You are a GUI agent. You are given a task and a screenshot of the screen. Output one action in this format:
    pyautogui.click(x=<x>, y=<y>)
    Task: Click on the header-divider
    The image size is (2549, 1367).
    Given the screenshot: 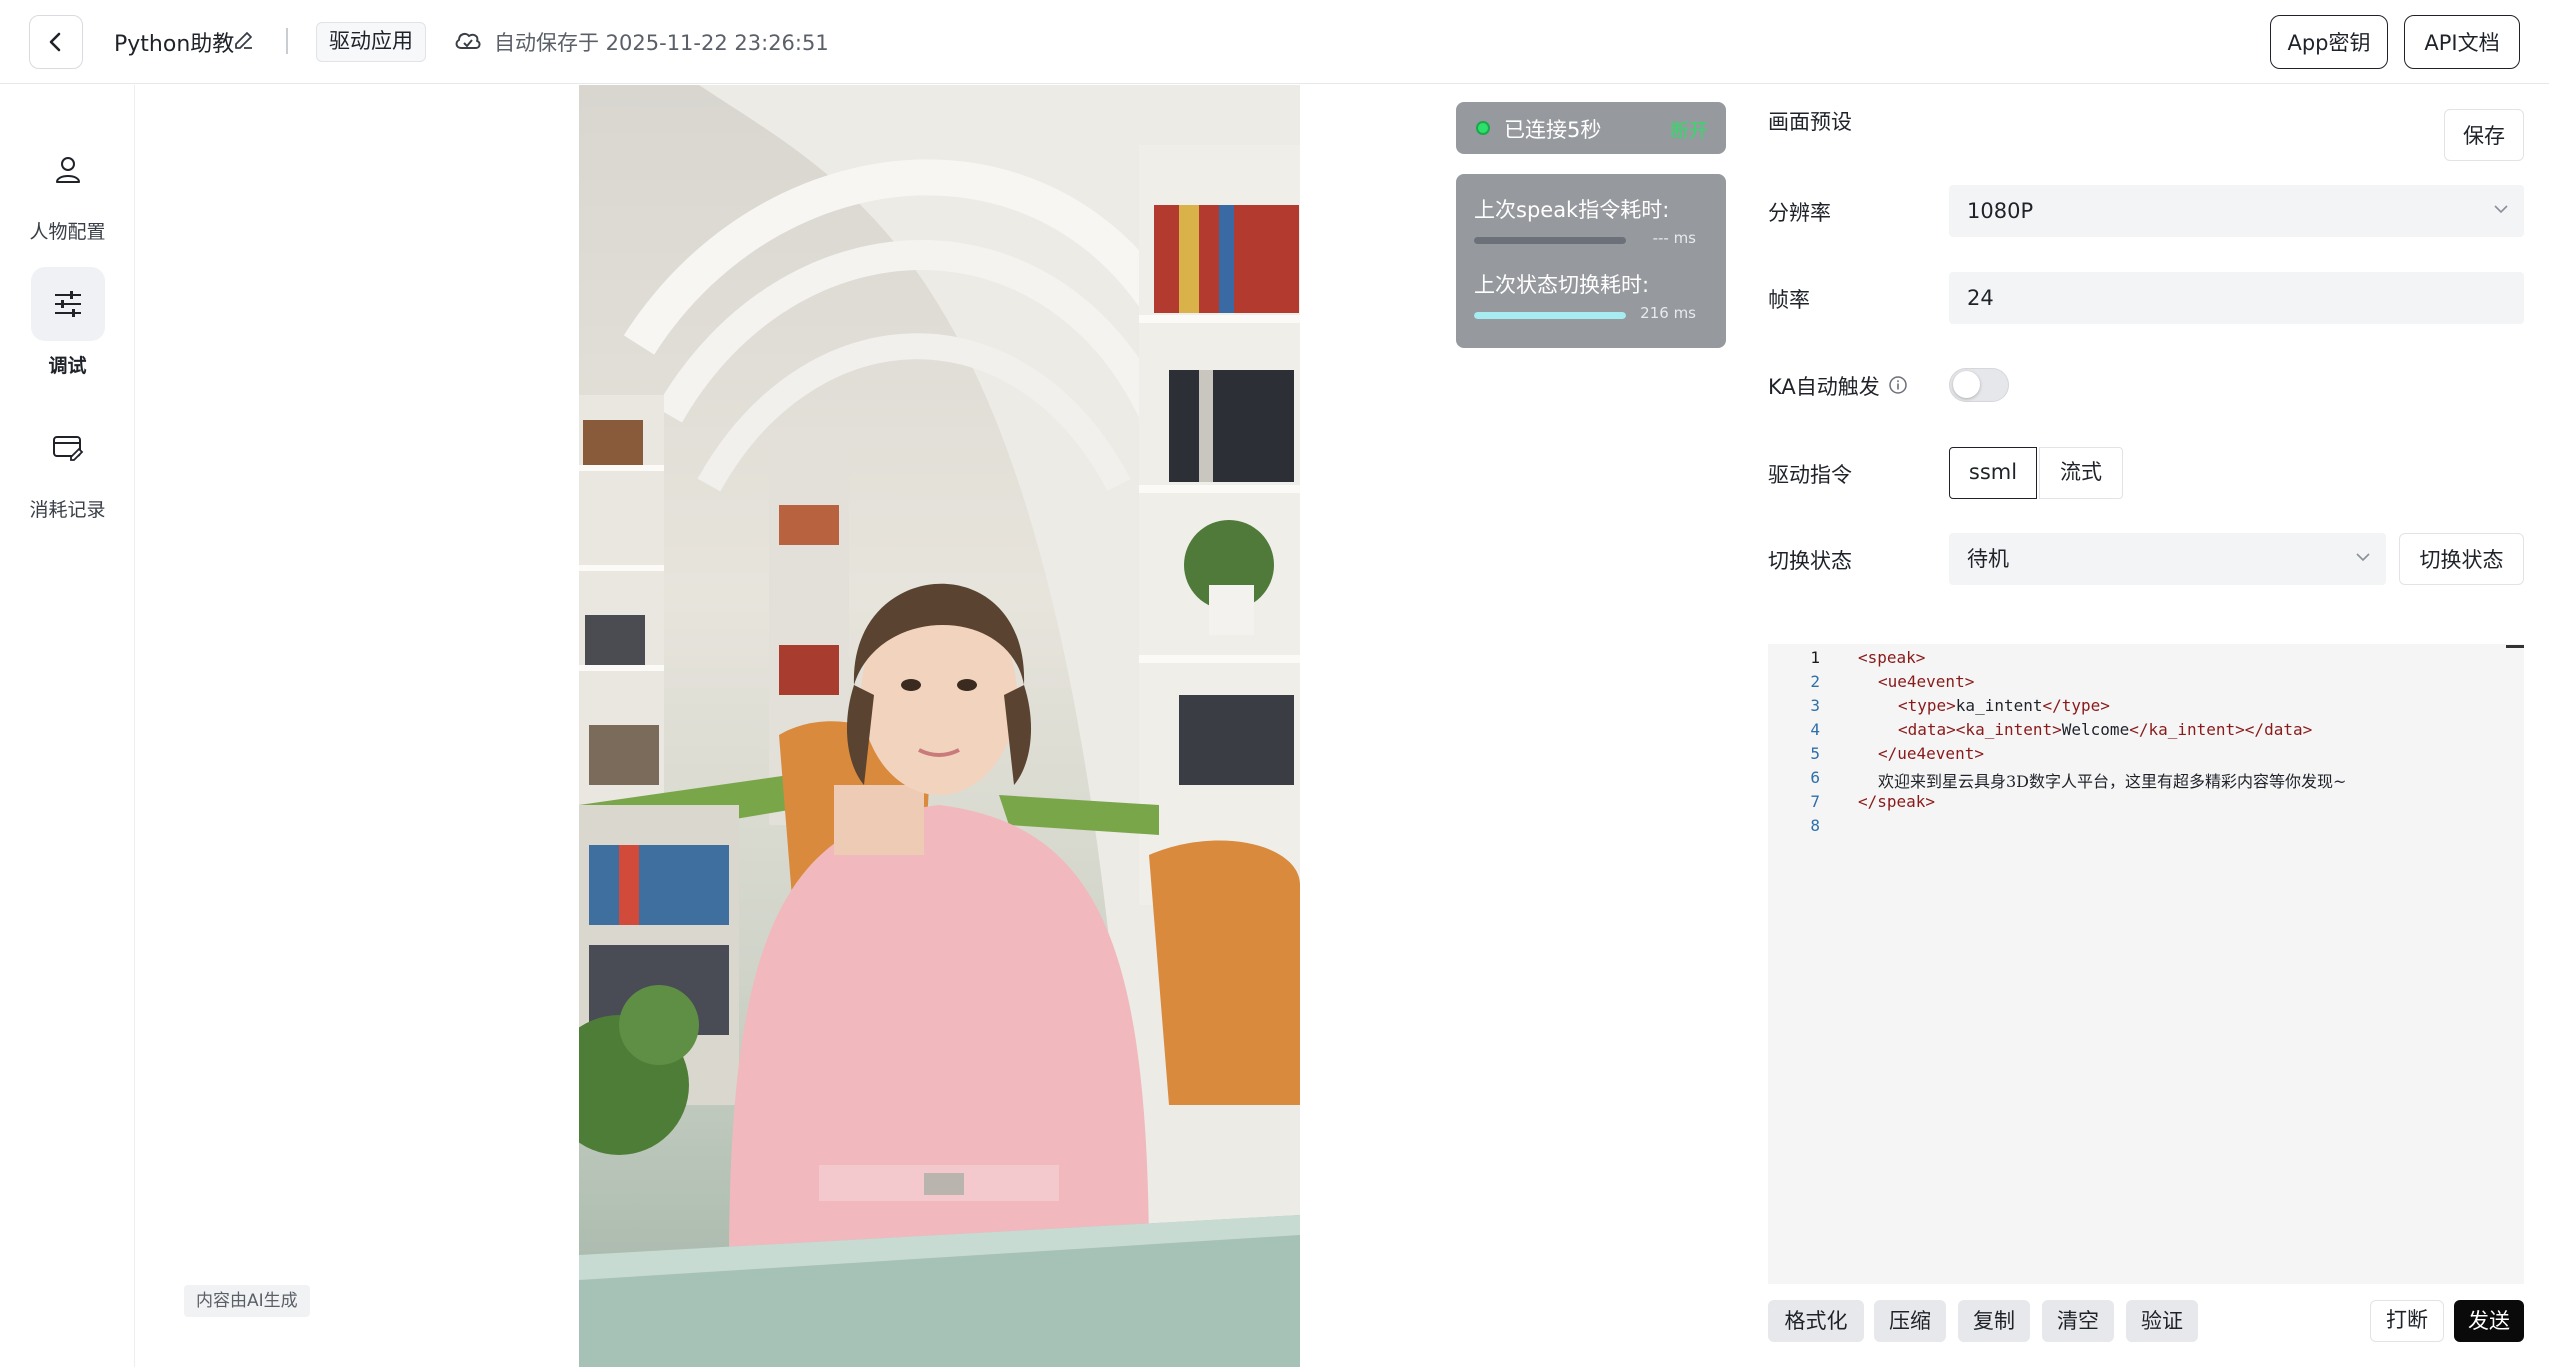 What is the action you would take?
    pyautogui.click(x=287, y=41)
    